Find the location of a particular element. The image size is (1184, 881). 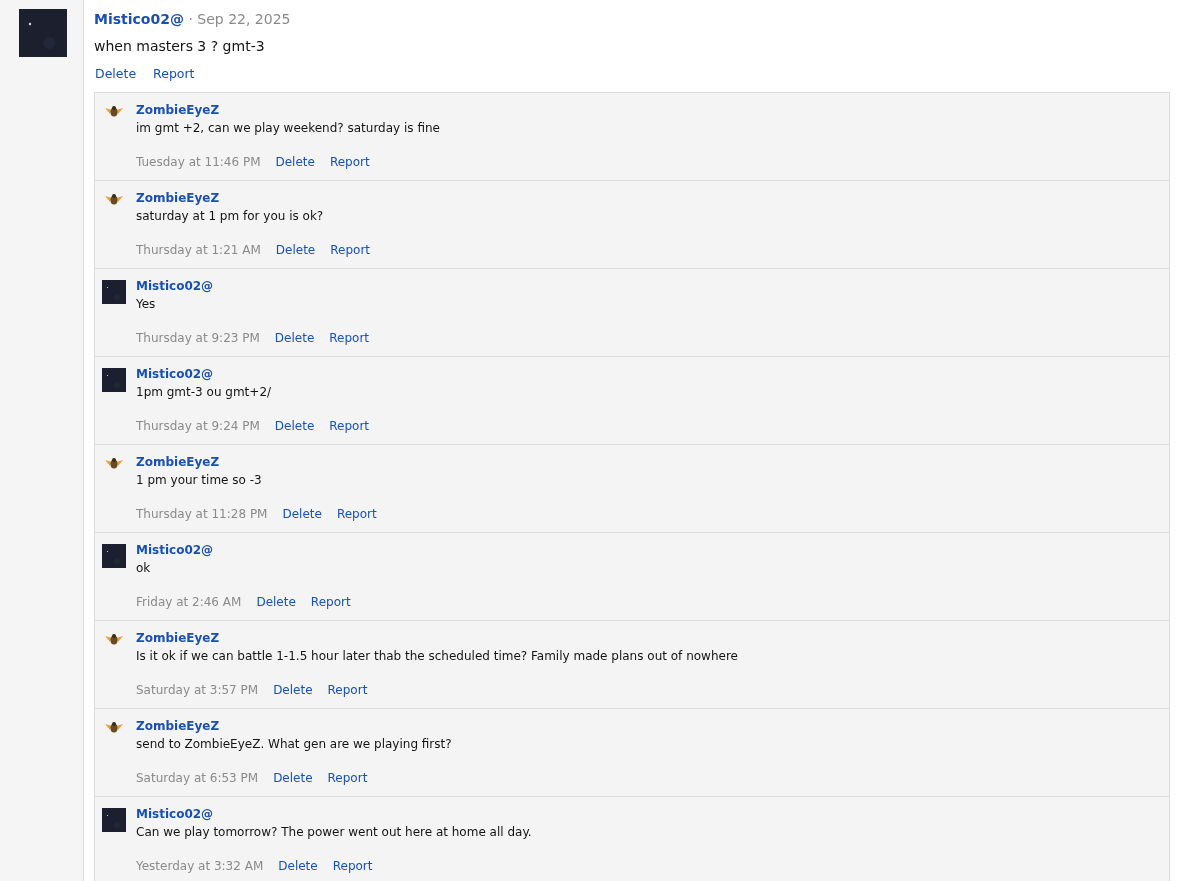

comment-text: Yes is located at coordinates (146, 304).